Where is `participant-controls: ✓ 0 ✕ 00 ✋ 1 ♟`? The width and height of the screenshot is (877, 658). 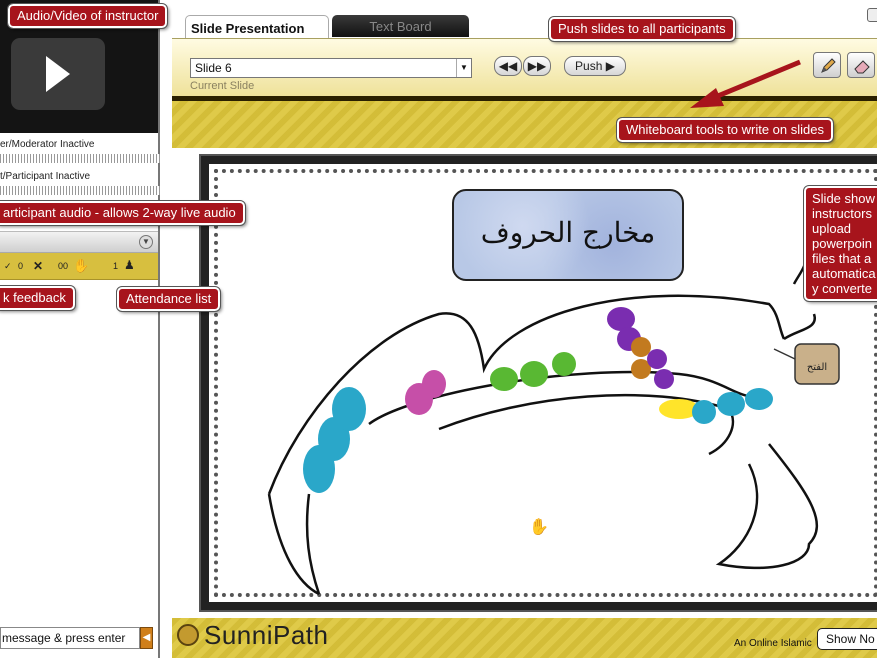
participant-controls: ✓ 0 ✕ 00 ✋ 1 ♟ is located at coordinates (79, 266).